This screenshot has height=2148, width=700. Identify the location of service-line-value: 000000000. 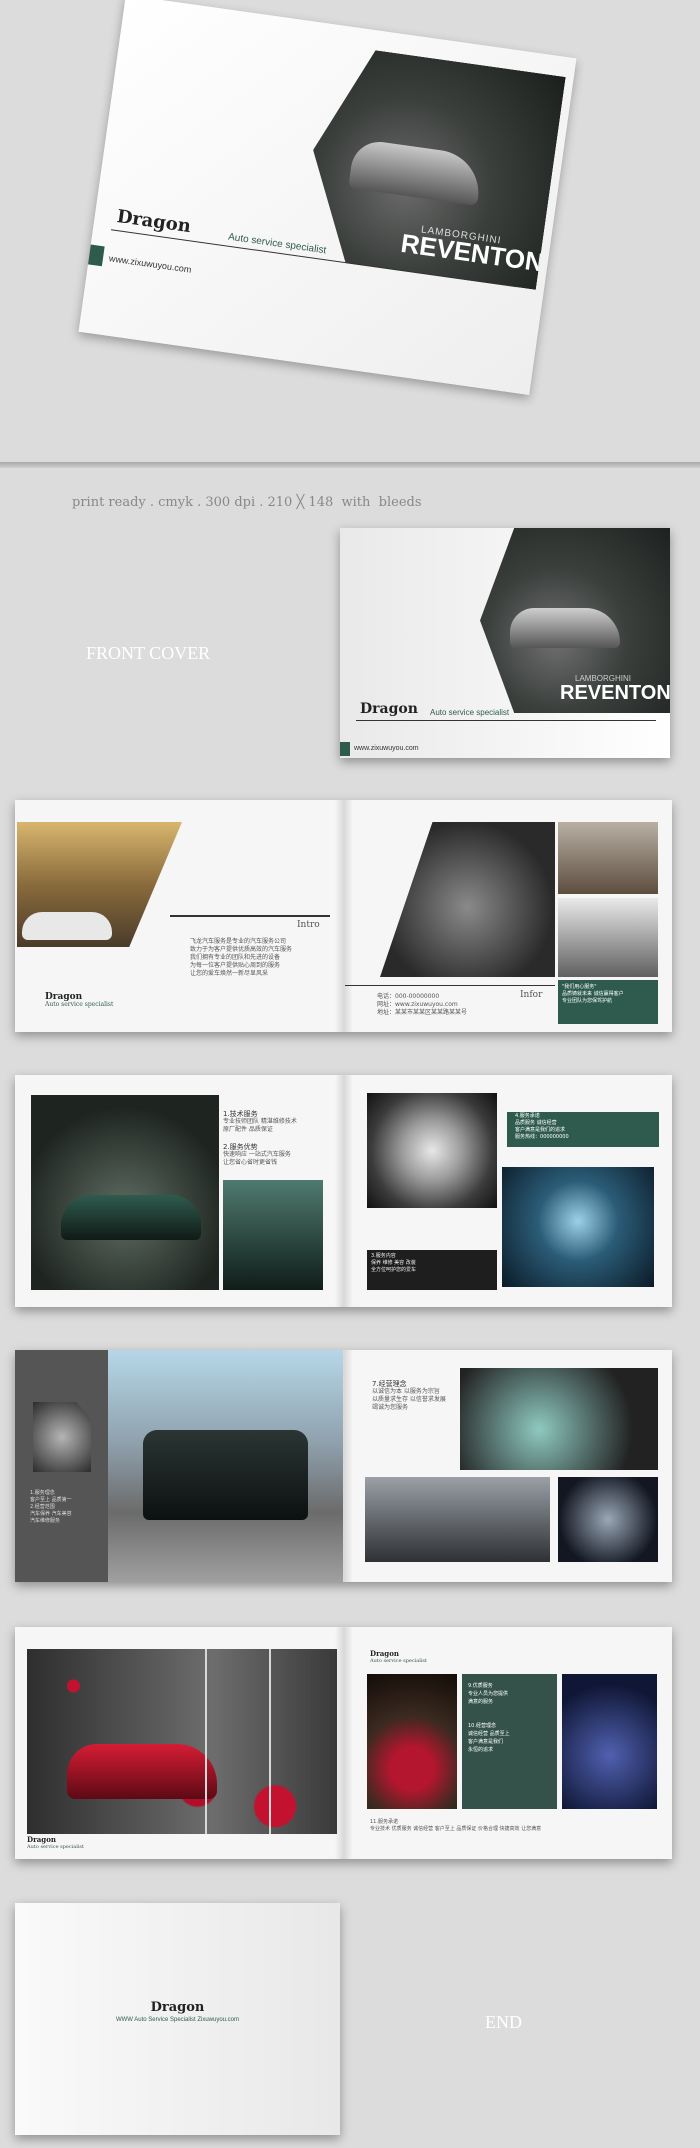
(554, 1137).